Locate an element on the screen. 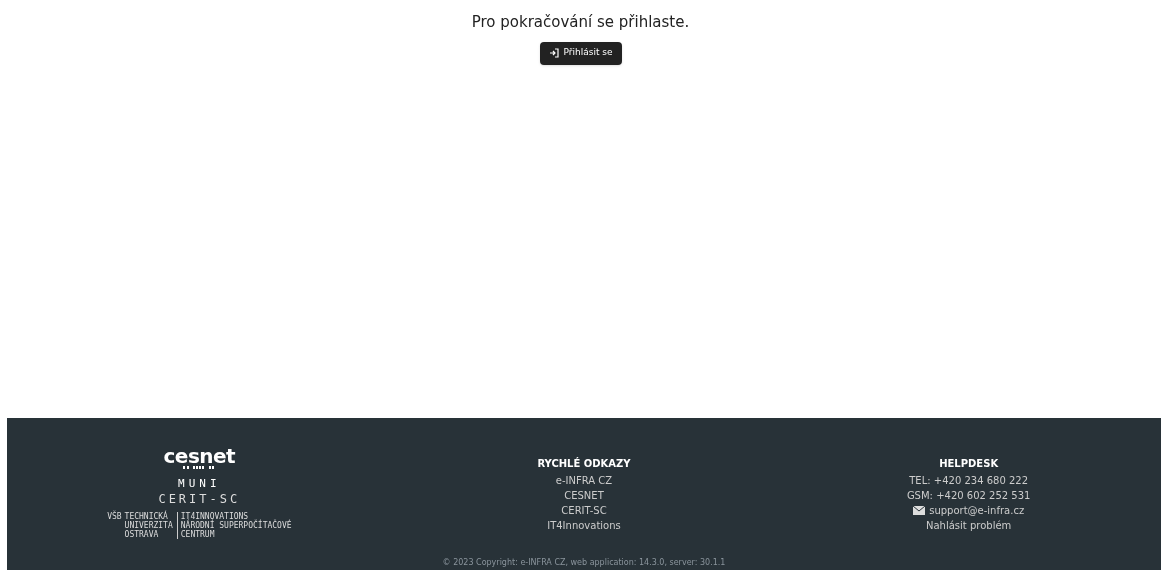 This screenshot has width=1161, height=570. copyright: © 2023 Copyright: e-INFRA CZ, web application: 14.3.0, server: 30.1.1 is located at coordinates (584, 563).